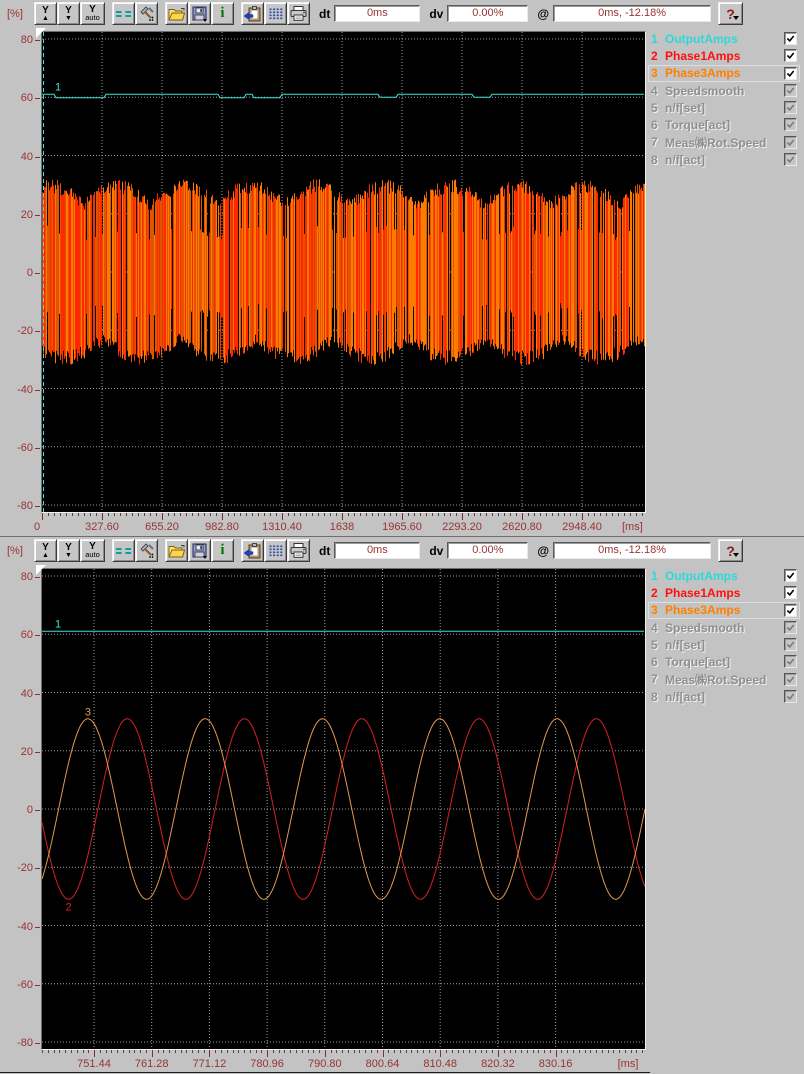 This screenshot has height=1074, width=804. I want to click on x-major-tick, so click(498, 1053).